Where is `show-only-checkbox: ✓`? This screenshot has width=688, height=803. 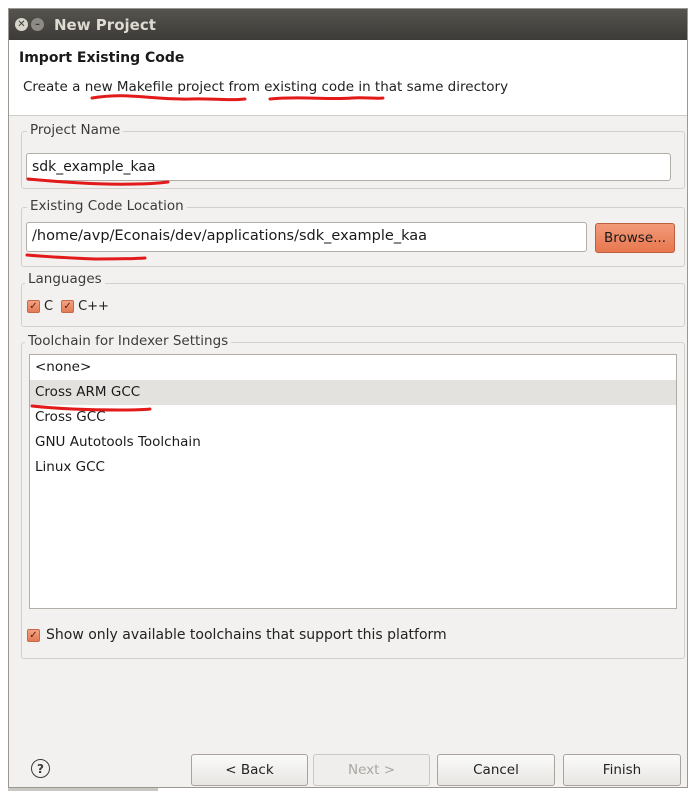
show-only-checkbox: ✓ is located at coordinates (33, 635).